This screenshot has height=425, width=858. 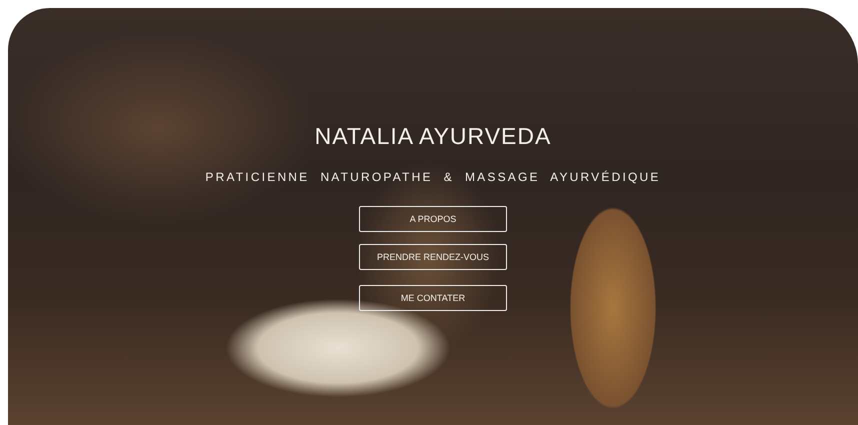 I want to click on site-subtitle: PRATICIENNE NATUROPATHE & MASSAGE AYURVÉDIQUE, so click(x=433, y=177).